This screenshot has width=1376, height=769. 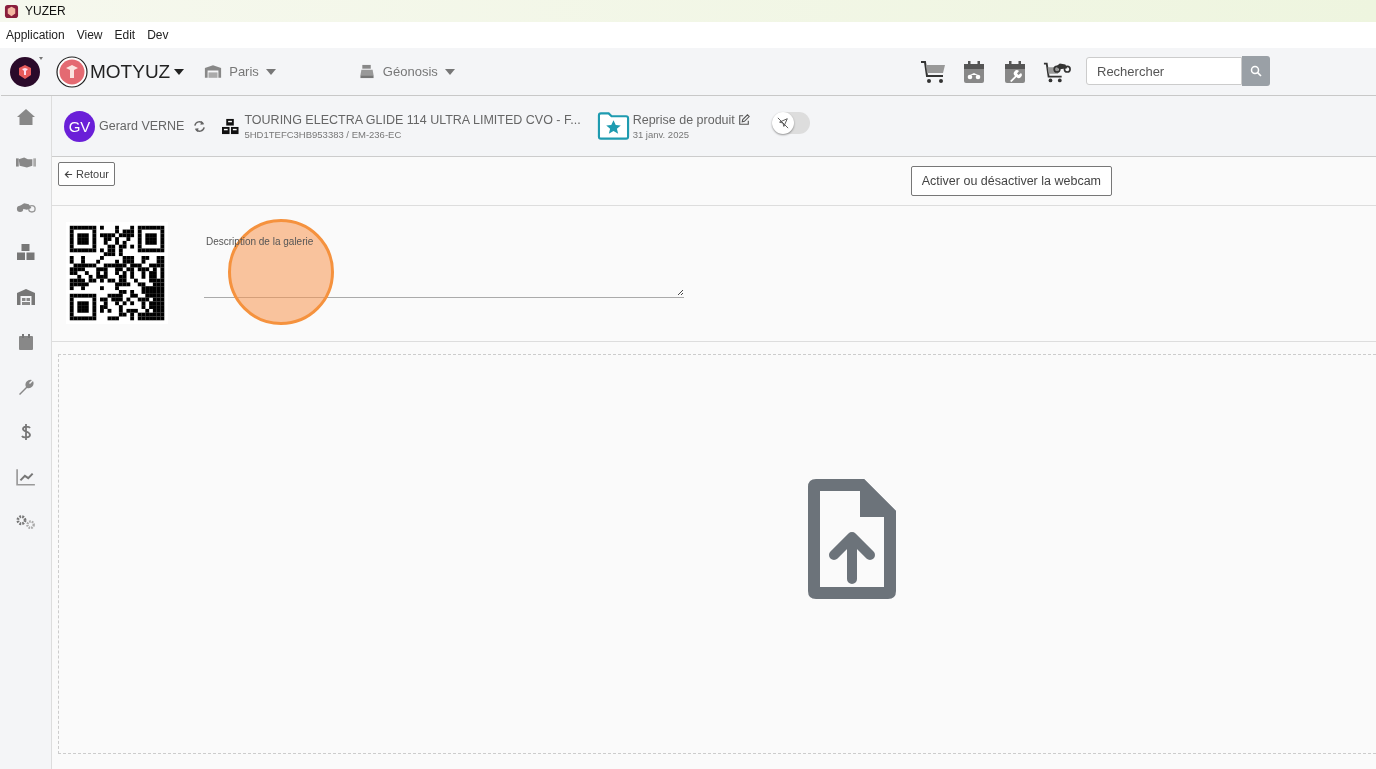 I want to click on search-icon, so click(x=1256, y=71).